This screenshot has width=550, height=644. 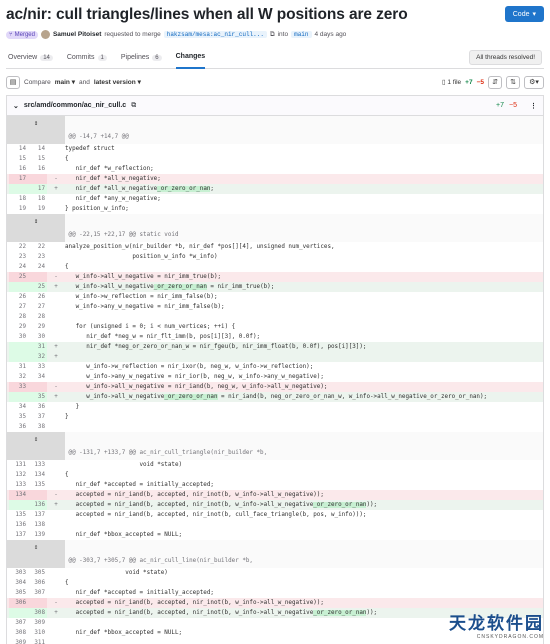 I want to click on old-line-number: 33, so click(x=18, y=387).